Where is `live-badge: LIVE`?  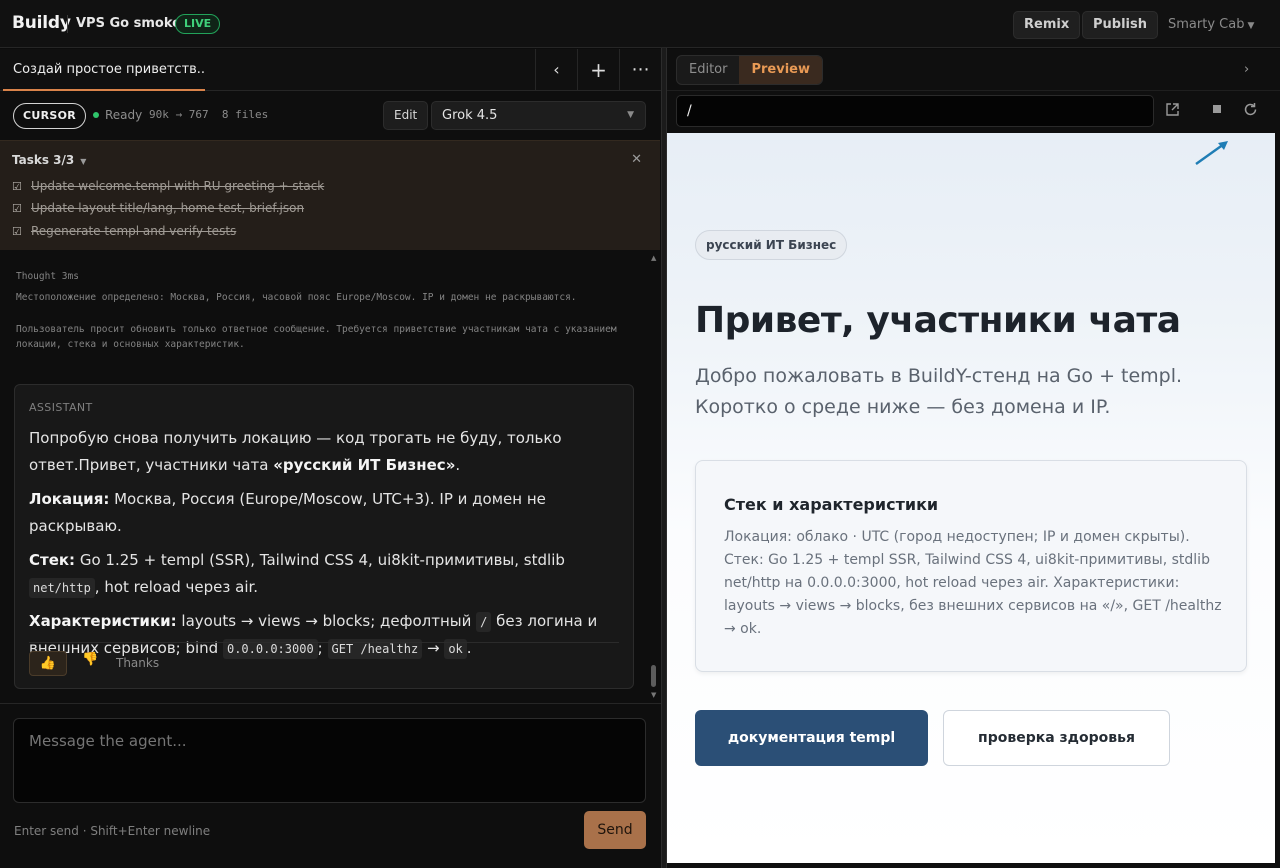
live-badge: LIVE is located at coordinates (198, 24).